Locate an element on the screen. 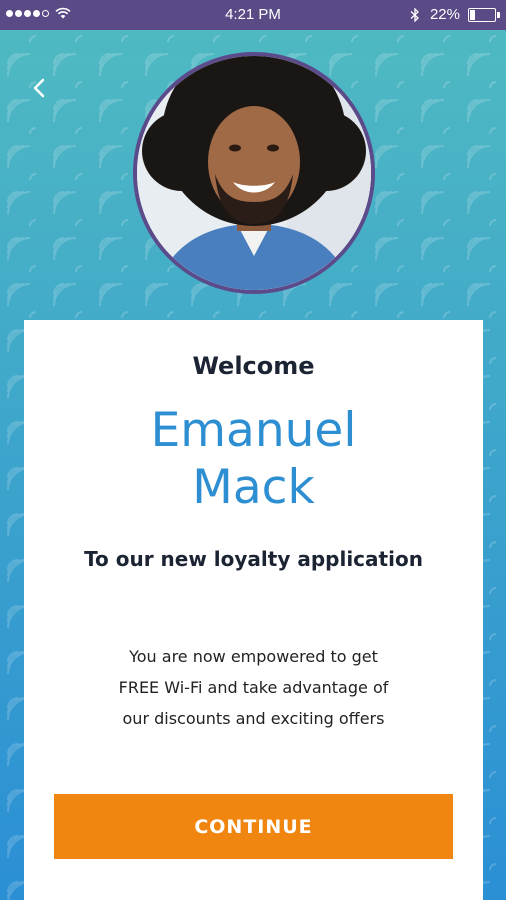  chevron-left-icon is located at coordinates (39, 88).